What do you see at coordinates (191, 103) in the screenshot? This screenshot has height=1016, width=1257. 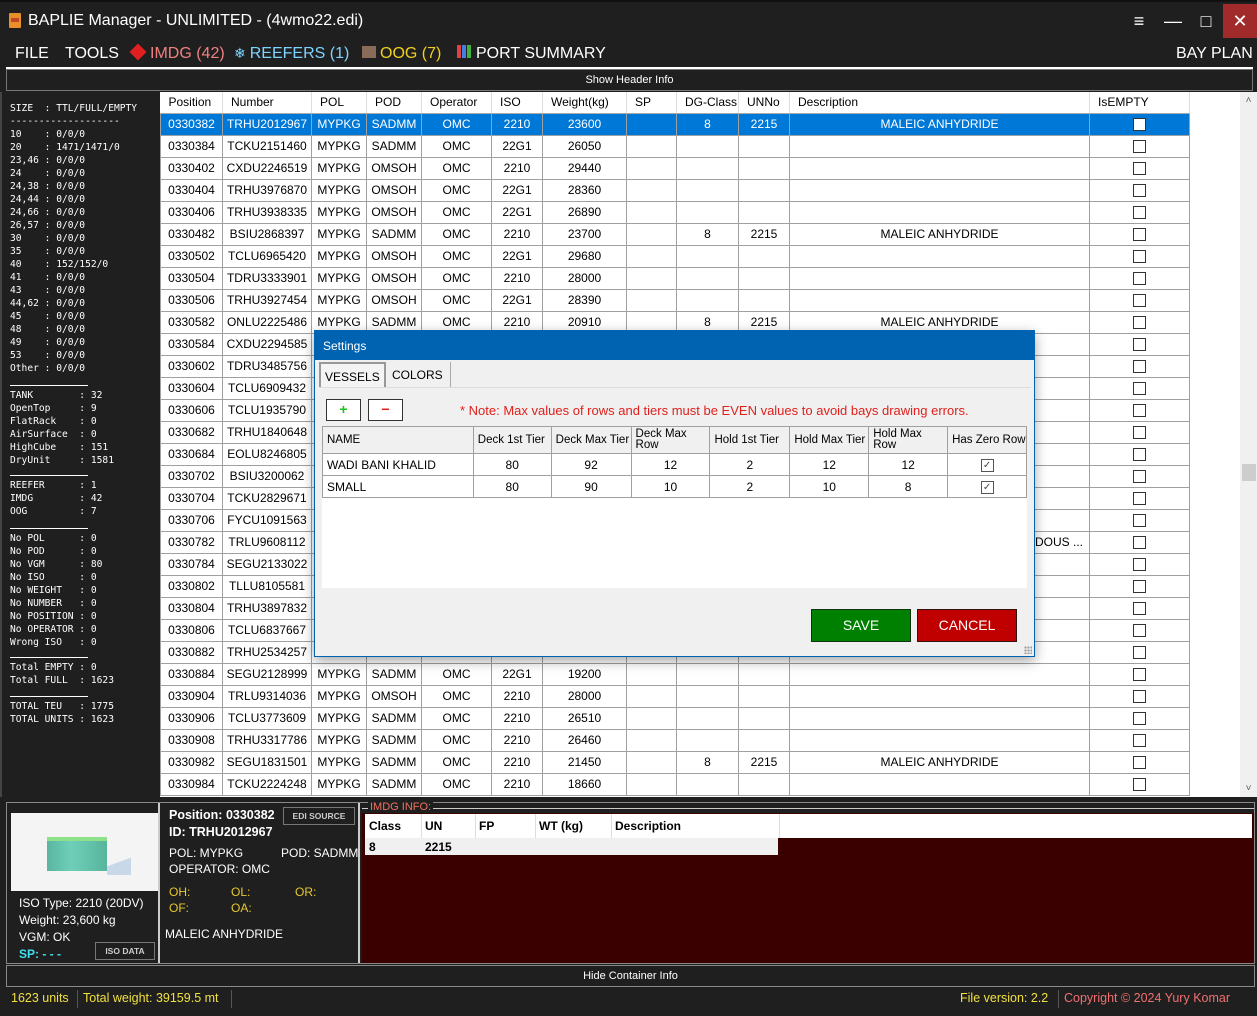 I see `column-header: Position` at bounding box center [191, 103].